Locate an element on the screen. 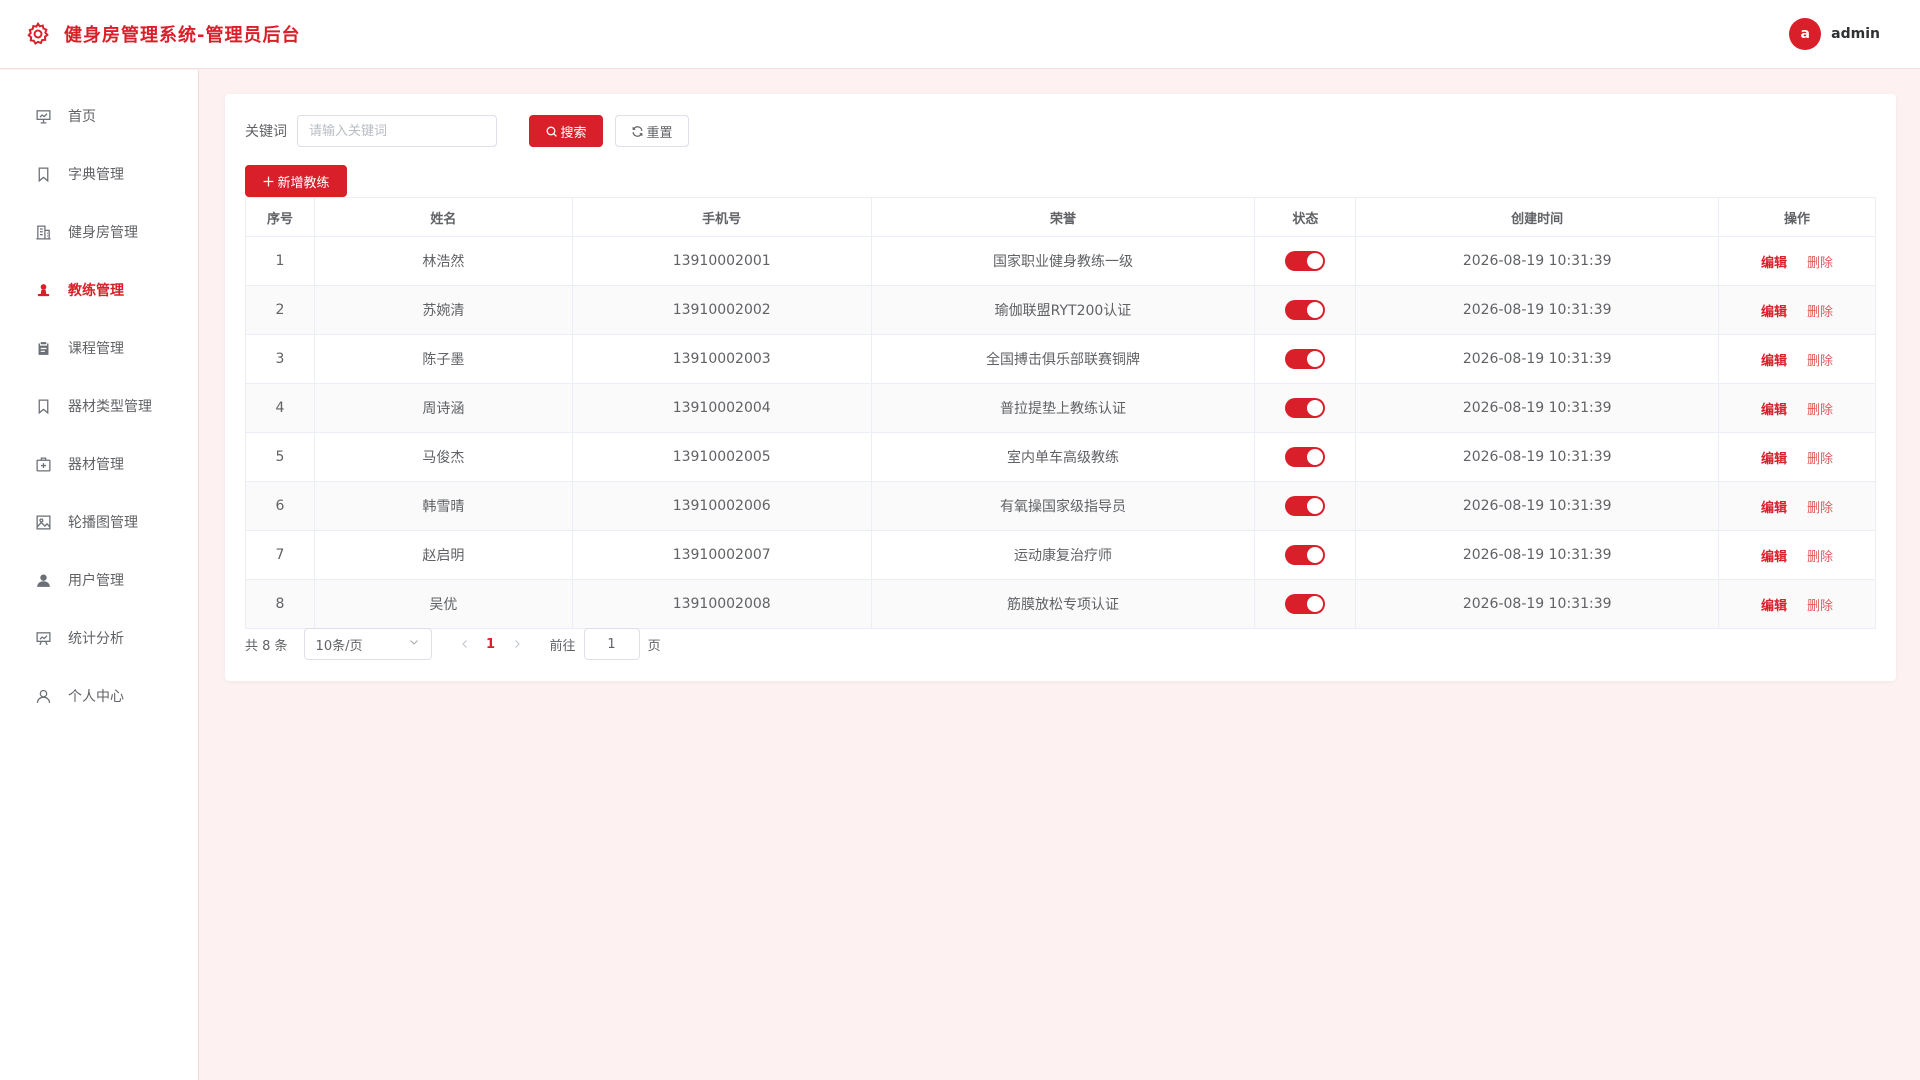  sidebar-item-course: 课程管理 is located at coordinates (99, 348).